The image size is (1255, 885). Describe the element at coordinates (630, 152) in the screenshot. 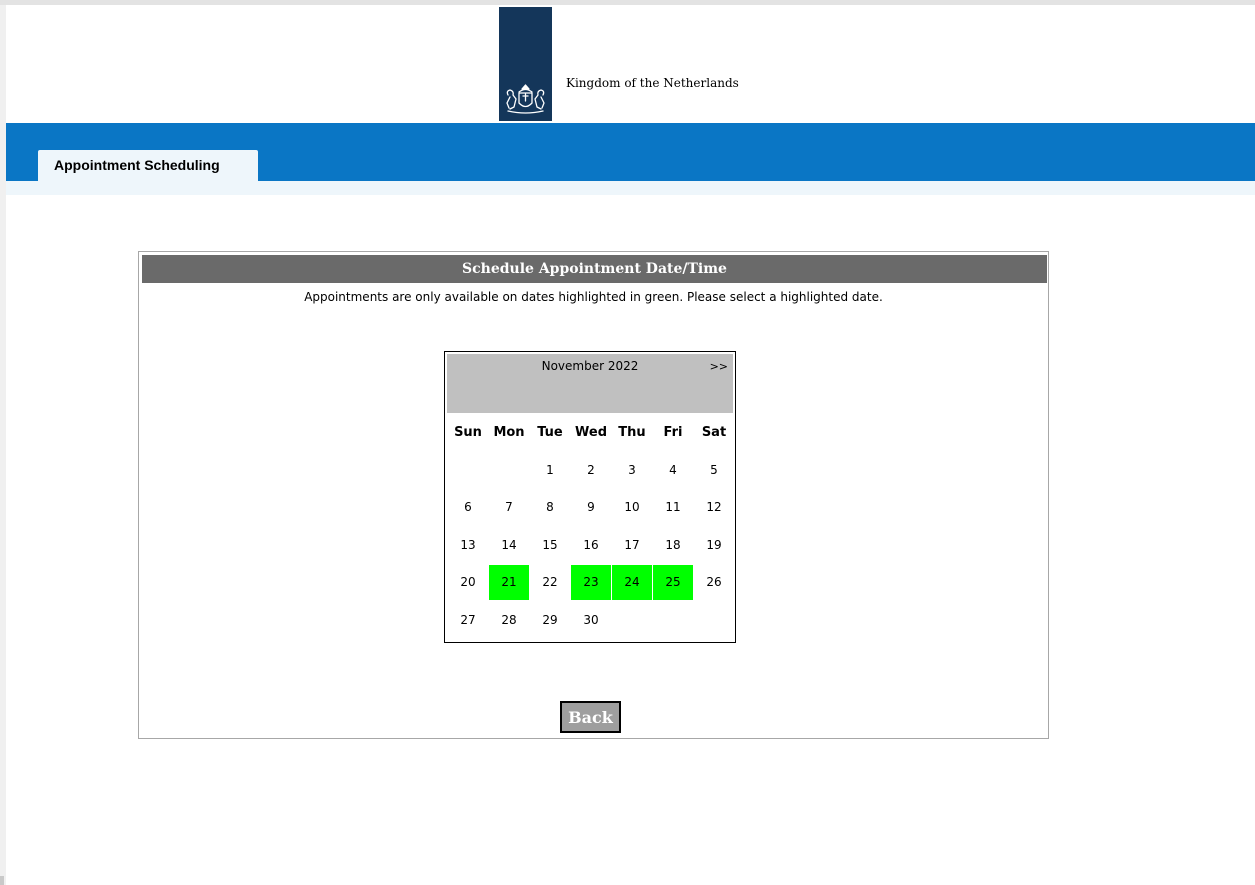

I see `nav-bar: Appointment Scheduling` at that location.